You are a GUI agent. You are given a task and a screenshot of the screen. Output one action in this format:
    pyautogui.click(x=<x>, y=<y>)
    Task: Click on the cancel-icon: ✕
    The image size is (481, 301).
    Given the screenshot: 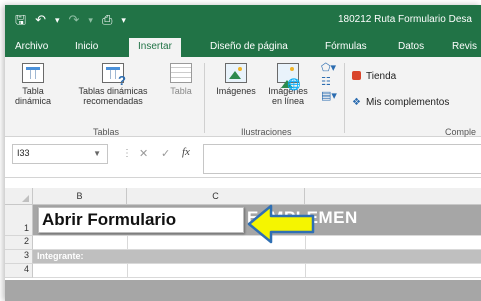 What is the action you would take?
    pyautogui.click(x=143, y=153)
    